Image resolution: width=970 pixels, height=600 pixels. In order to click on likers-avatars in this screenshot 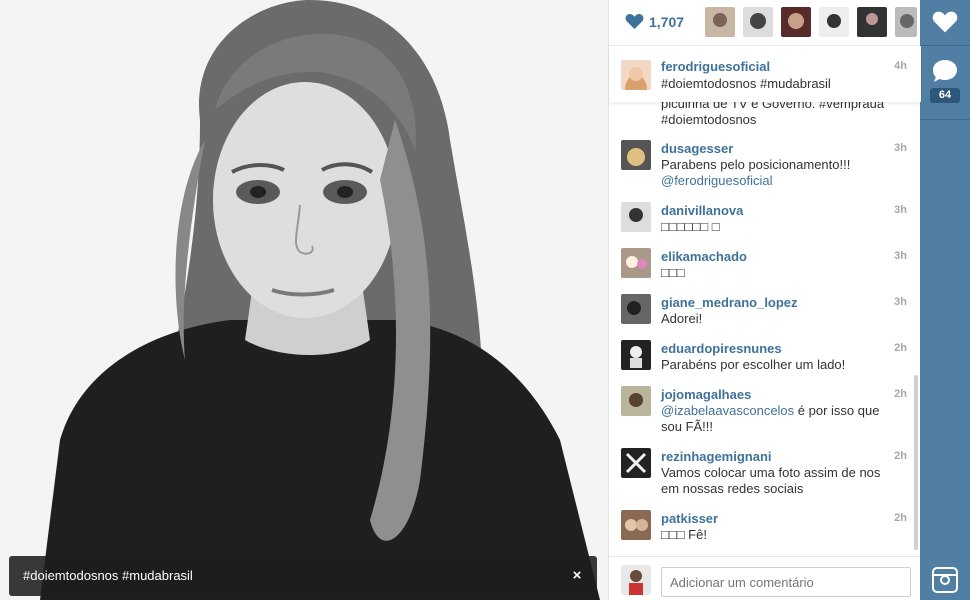, I will do `click(811, 22)`.